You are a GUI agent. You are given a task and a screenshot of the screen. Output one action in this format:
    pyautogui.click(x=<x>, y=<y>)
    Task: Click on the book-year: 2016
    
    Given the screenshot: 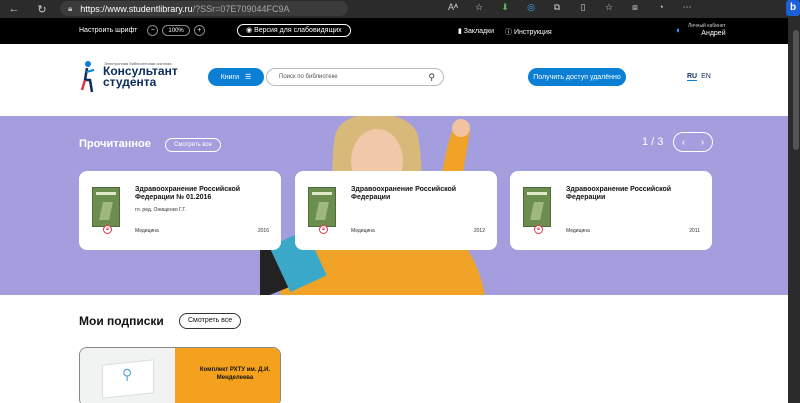 What is the action you would take?
    pyautogui.click(x=263, y=231)
    